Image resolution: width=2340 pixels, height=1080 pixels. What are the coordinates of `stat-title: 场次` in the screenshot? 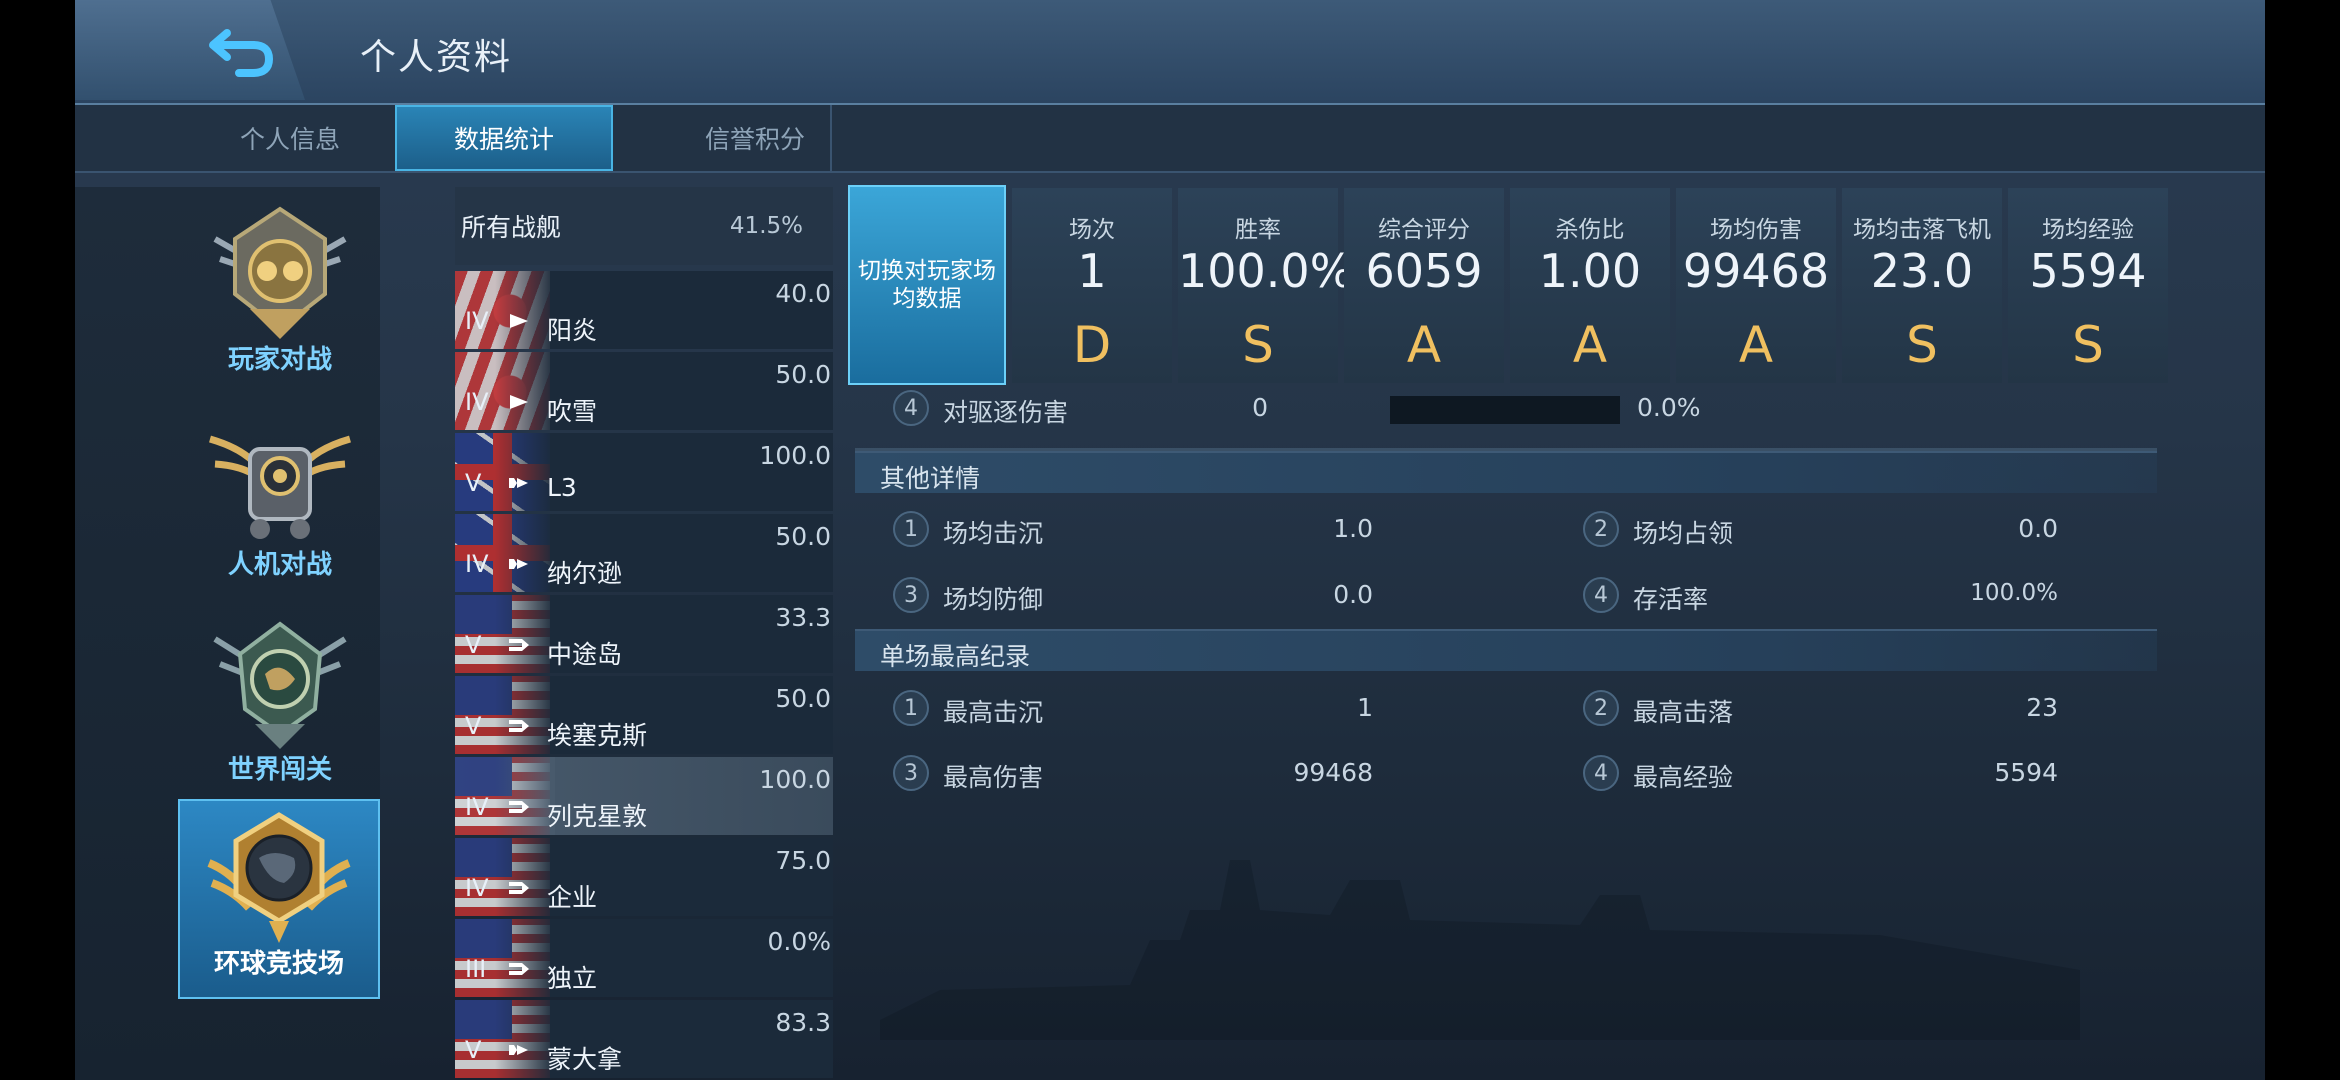 It's located at (1092, 230).